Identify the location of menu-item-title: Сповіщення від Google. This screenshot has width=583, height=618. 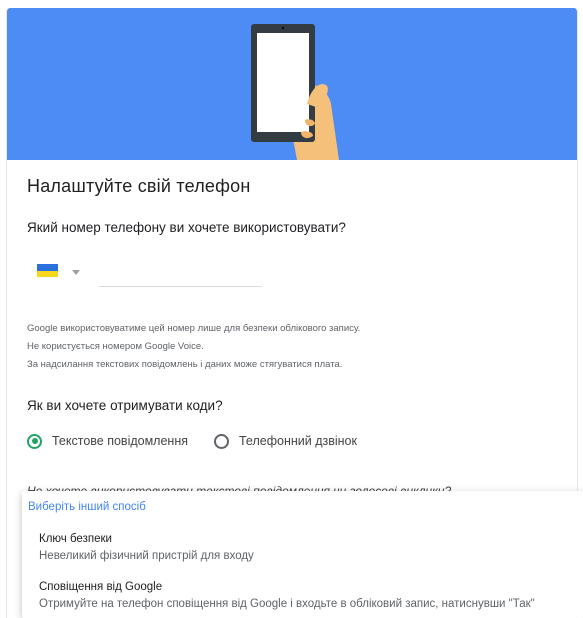
(101, 587).